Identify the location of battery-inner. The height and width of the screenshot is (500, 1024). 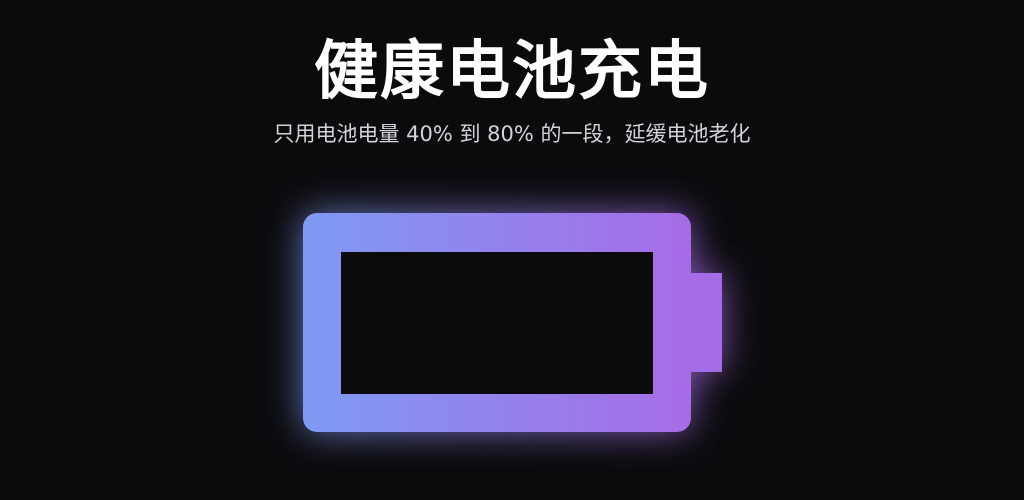
(497, 323).